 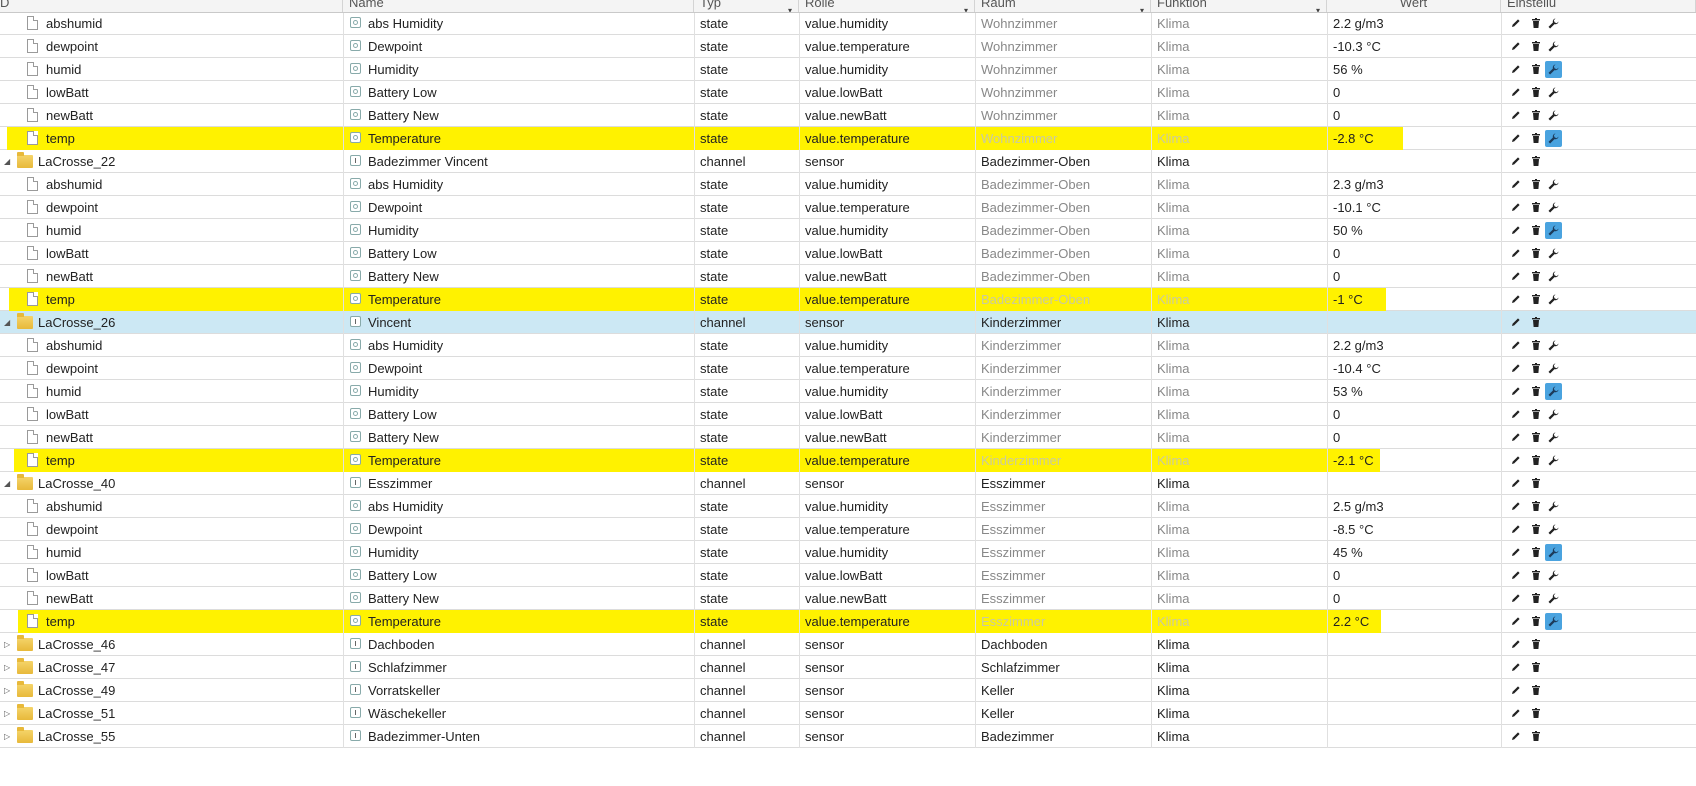 What do you see at coordinates (1414, 6) in the screenshot?
I see `column-header-value: Wert` at bounding box center [1414, 6].